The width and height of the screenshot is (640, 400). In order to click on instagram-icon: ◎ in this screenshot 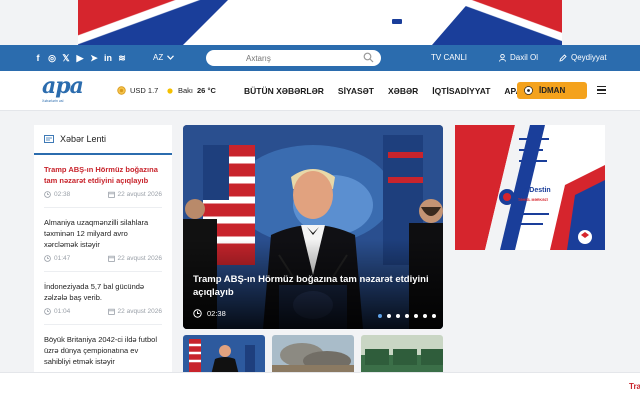, I will do `click(52, 58)`.